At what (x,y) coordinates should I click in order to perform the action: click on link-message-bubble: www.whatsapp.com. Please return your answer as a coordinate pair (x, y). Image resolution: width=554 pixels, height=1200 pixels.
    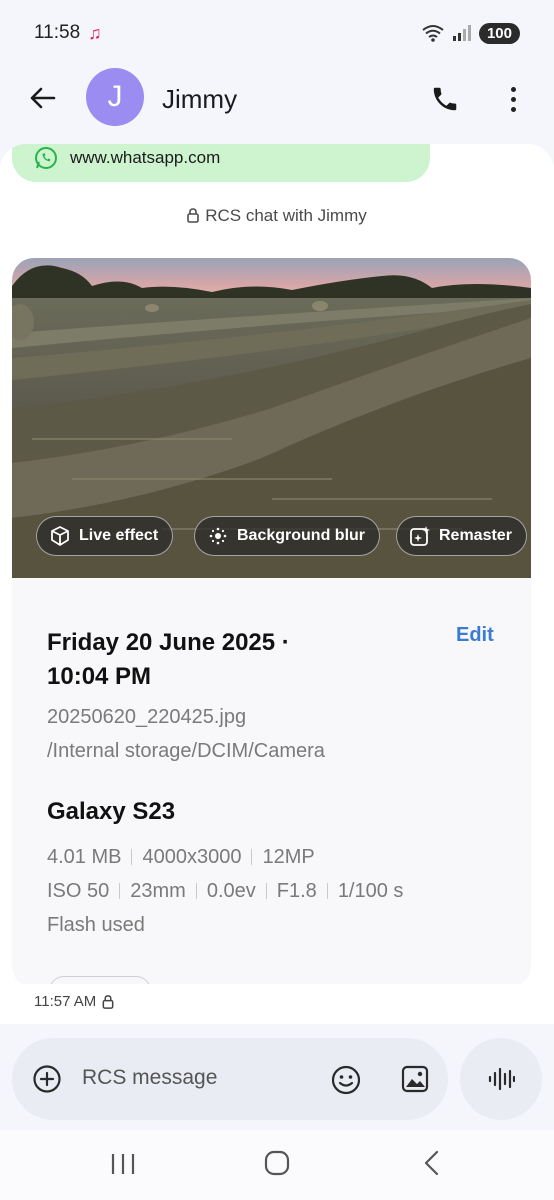
    Looking at the image, I should click on (221, 163).